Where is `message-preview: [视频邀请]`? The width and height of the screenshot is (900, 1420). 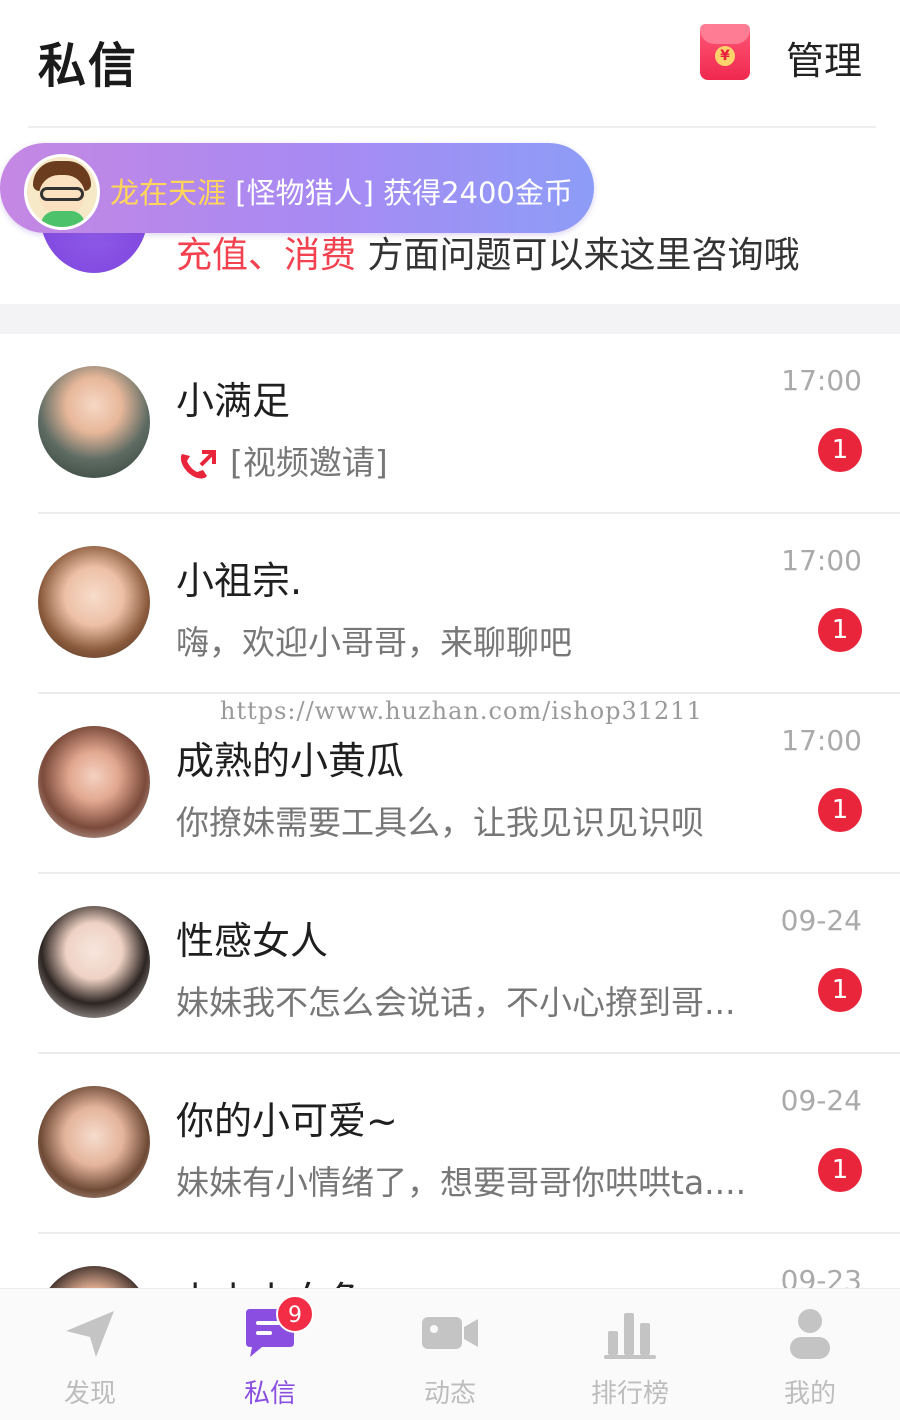 message-preview: [视频邀请] is located at coordinates (282, 460).